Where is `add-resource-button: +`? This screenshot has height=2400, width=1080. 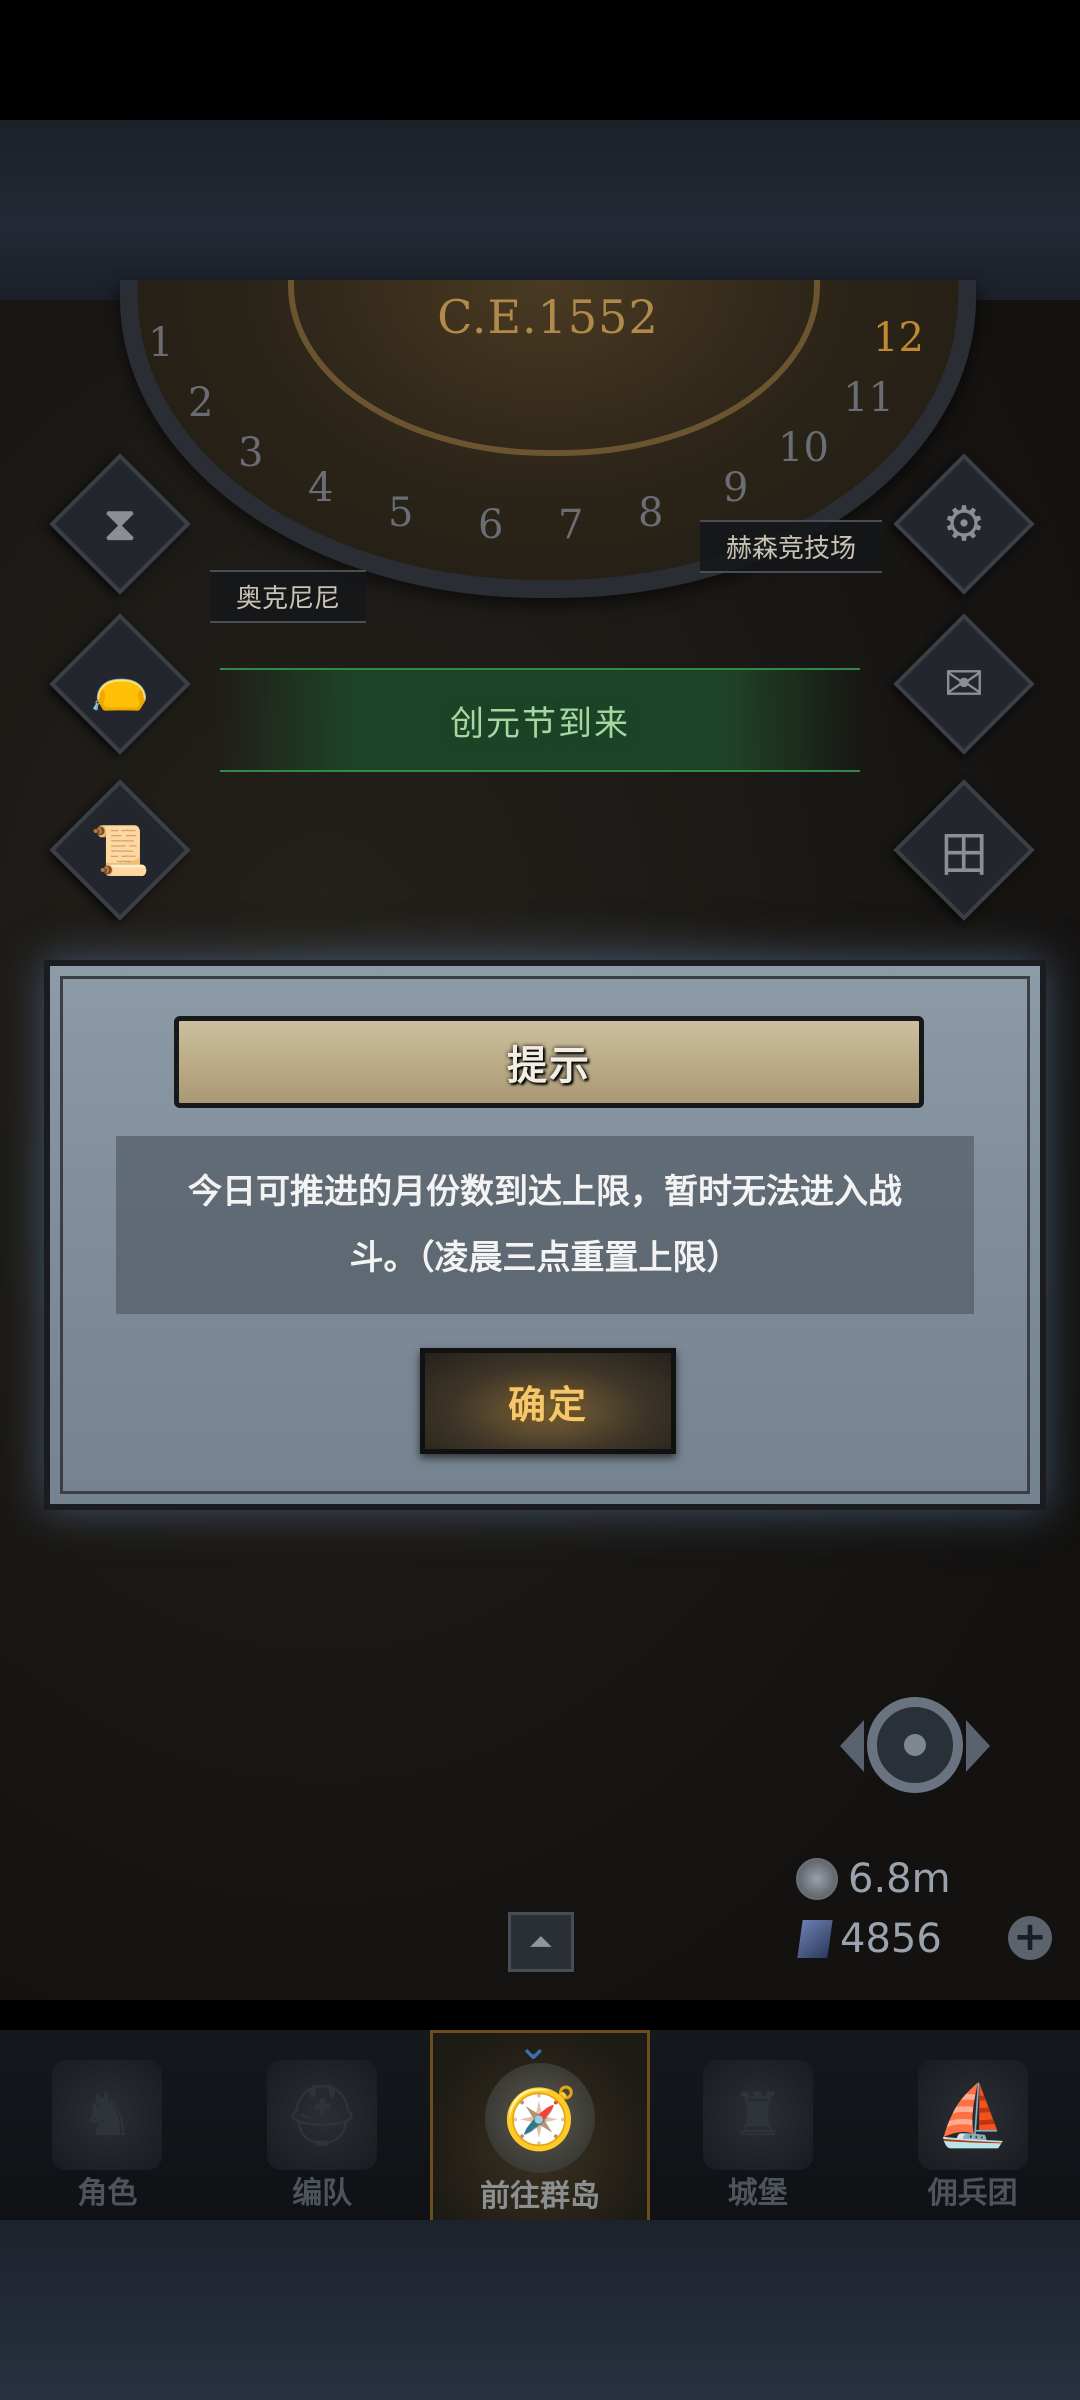 add-resource-button: + is located at coordinates (1030, 1938).